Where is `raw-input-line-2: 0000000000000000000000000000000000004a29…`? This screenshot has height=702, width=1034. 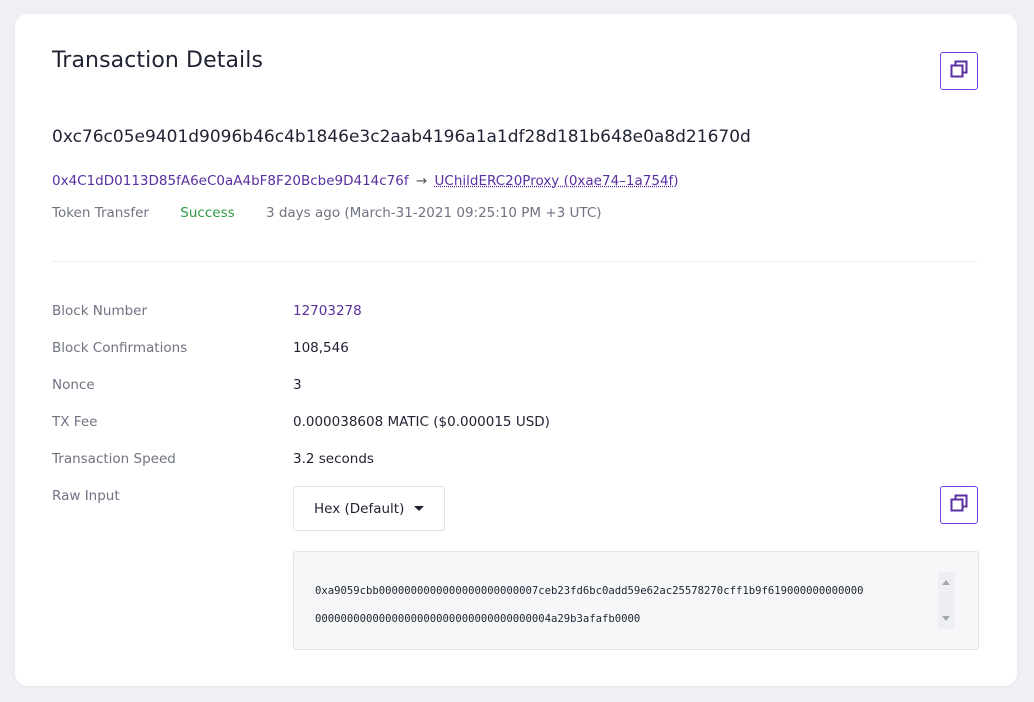
raw-input-line-2: 0000000000000000000000000000000000004a29… is located at coordinates (478, 619).